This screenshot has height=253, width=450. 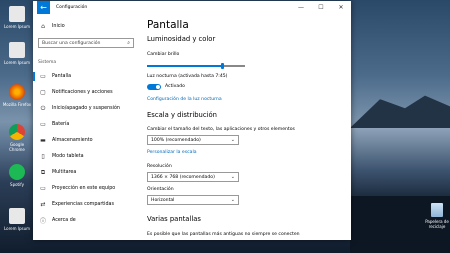 I want to click on maximize-button: ☐, so click(x=321, y=7).